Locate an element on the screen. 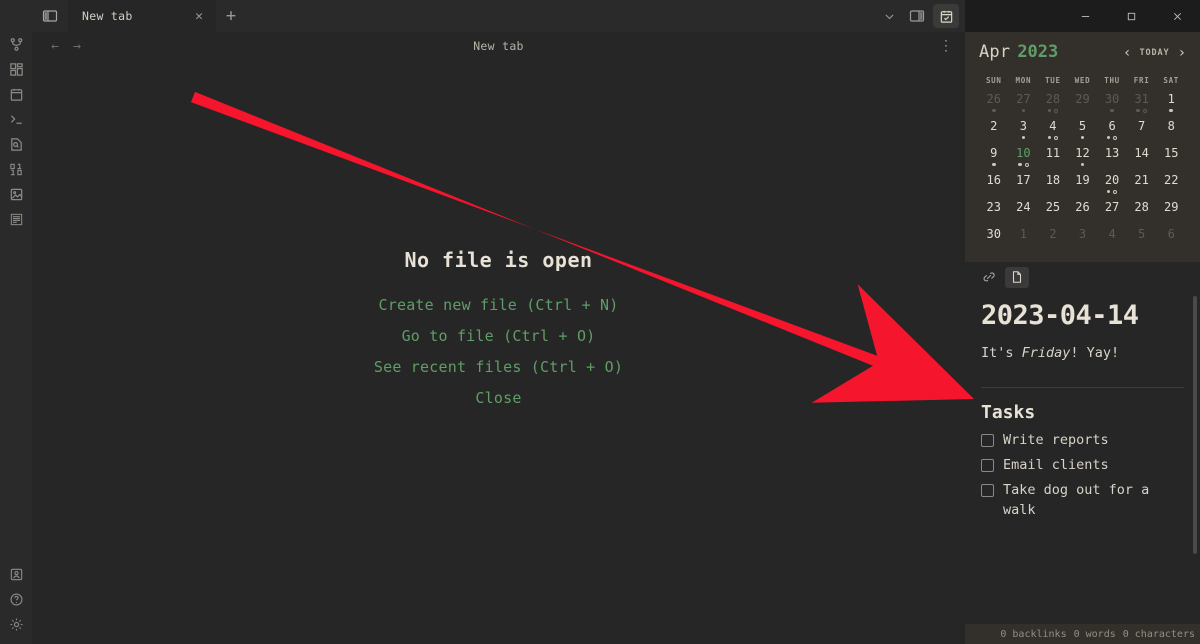 The width and height of the screenshot is (1200, 644). forward-button: → is located at coordinates (77, 46).